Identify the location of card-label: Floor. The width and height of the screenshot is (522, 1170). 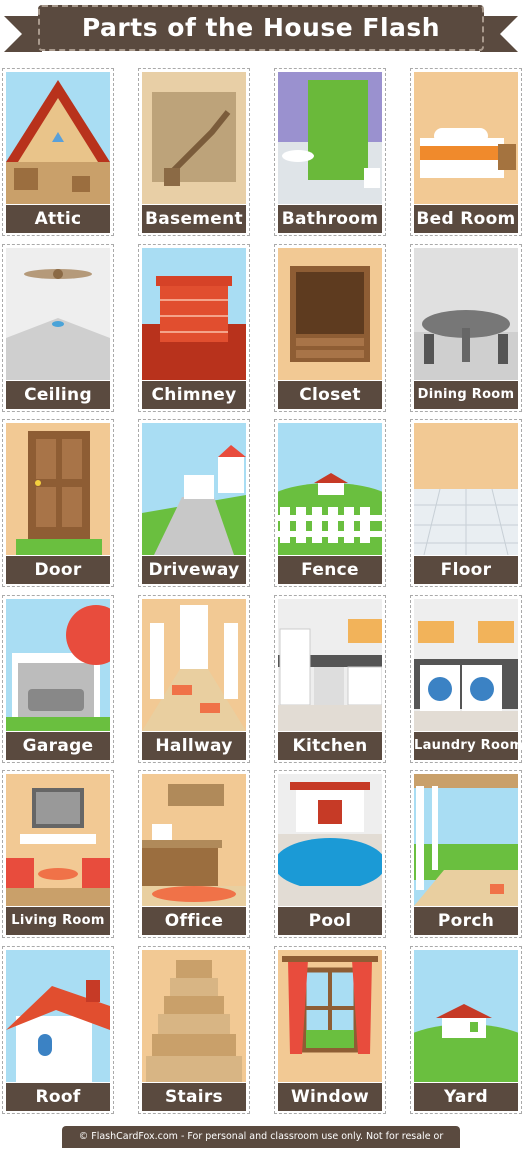
(466, 570).